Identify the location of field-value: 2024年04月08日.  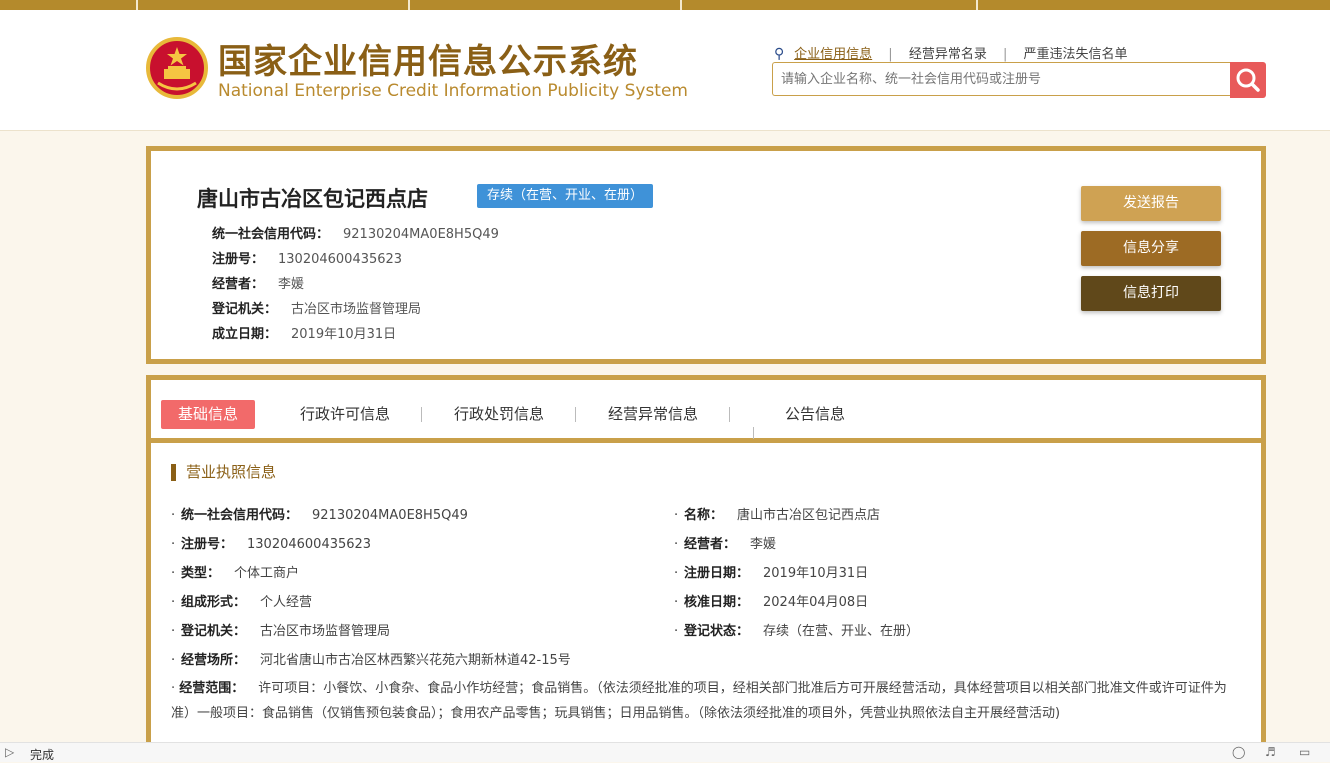
(816, 602).